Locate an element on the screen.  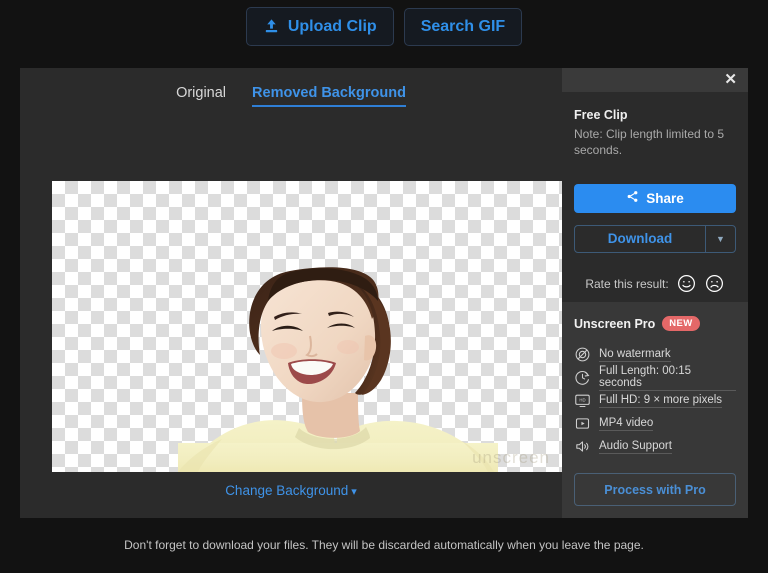
pro-feature-row: No watermark is located at coordinates (655, 354).